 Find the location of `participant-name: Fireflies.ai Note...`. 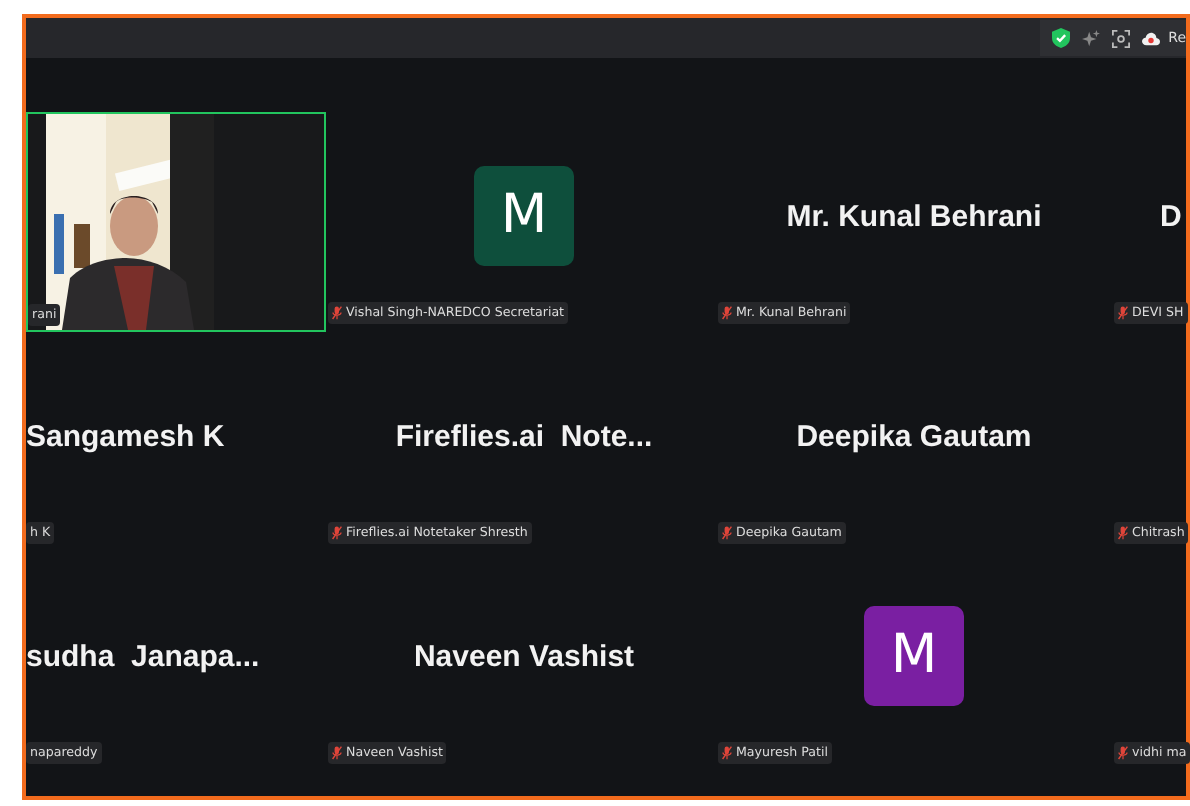

participant-name: Fireflies.ai Note... is located at coordinates (524, 437).